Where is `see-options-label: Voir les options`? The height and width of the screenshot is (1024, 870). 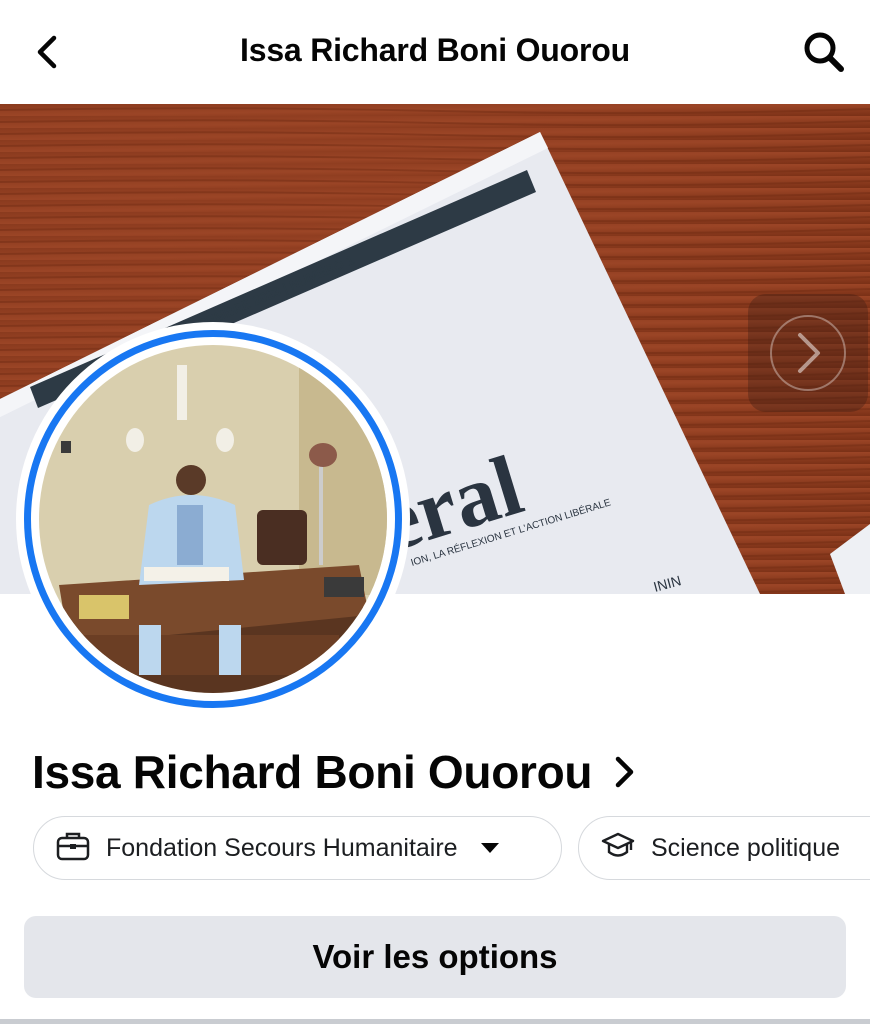
see-options-label: Voir les options is located at coordinates (435, 956).